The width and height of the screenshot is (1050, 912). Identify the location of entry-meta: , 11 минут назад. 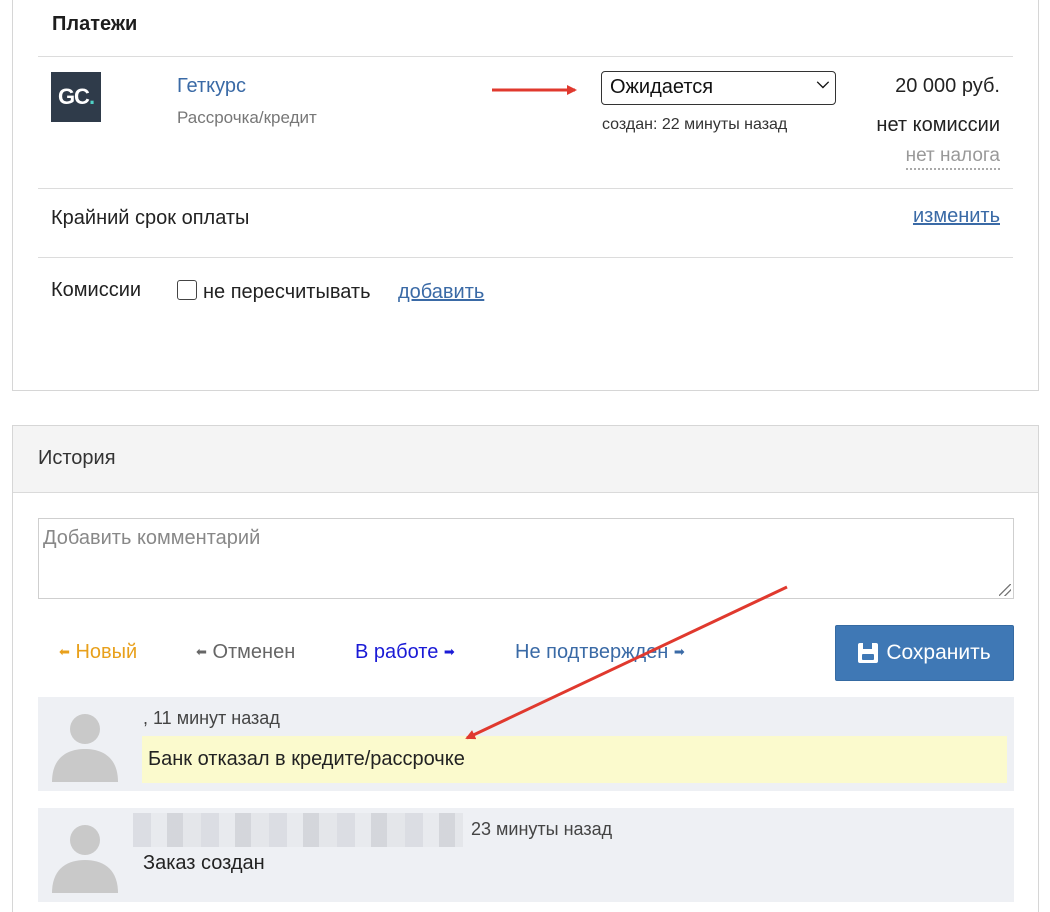
(211, 718).